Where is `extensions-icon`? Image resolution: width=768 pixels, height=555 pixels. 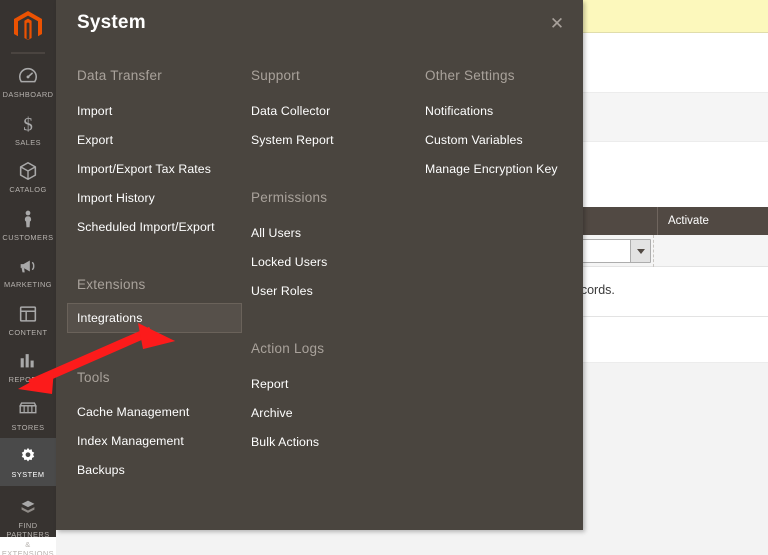 extensions-icon is located at coordinates (28, 507).